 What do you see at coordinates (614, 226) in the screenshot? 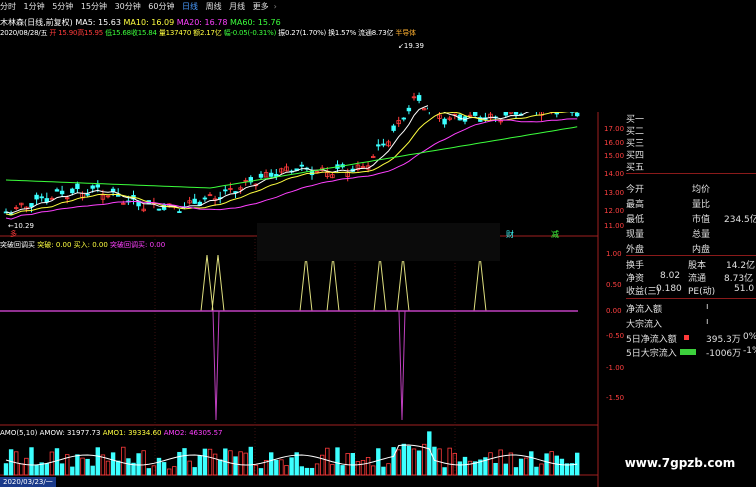
I see `axis-tick: 11.00` at bounding box center [614, 226].